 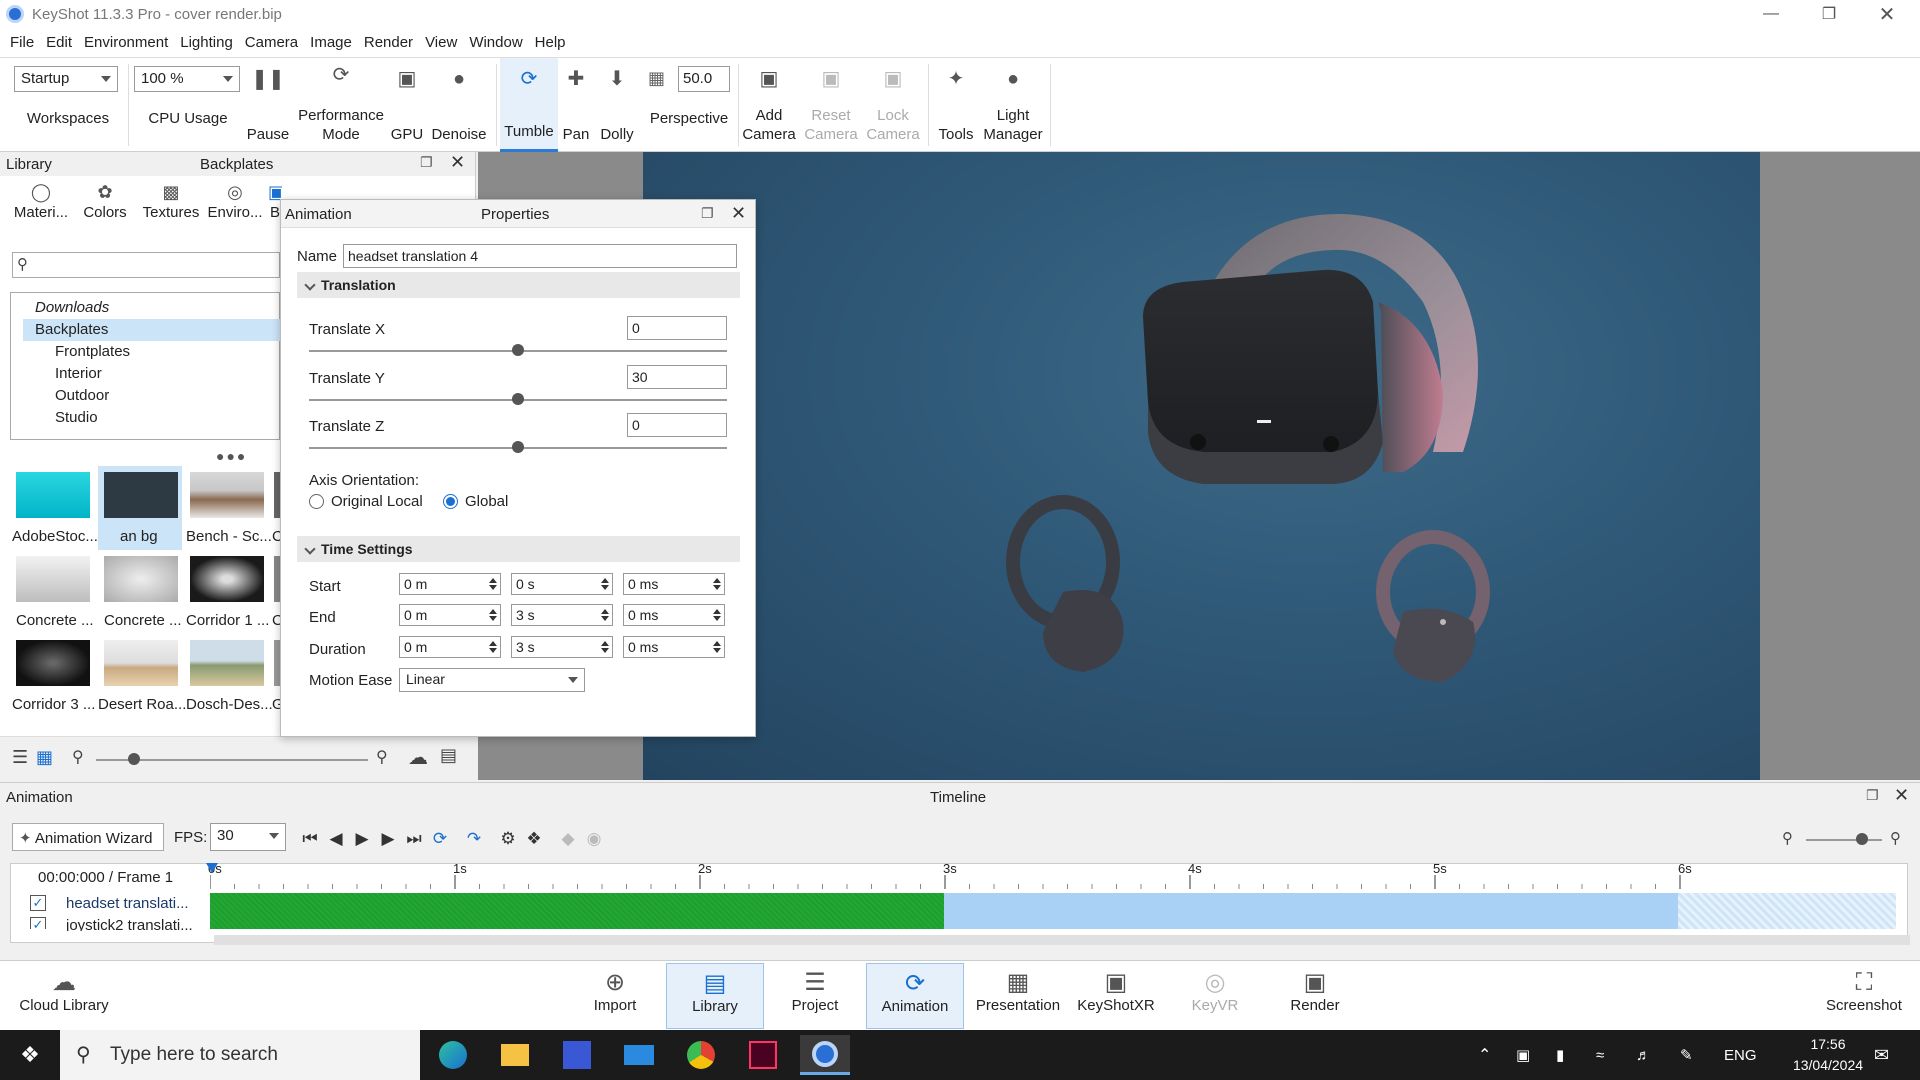 What do you see at coordinates (518, 399) in the screenshot?
I see `translate-y-knob` at bounding box center [518, 399].